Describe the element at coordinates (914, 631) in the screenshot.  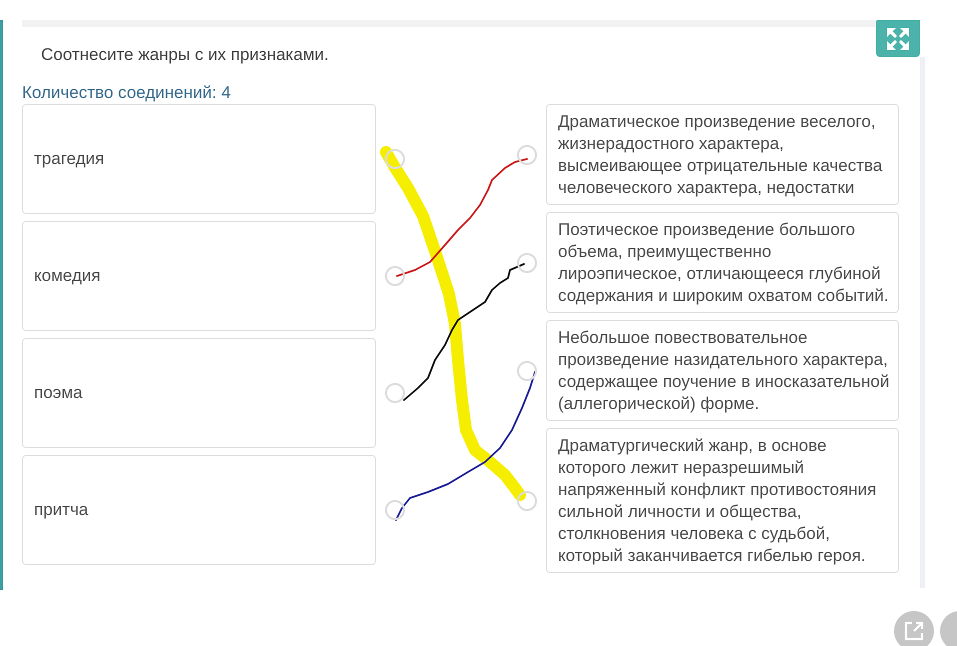
I see `external-link-icon` at that location.